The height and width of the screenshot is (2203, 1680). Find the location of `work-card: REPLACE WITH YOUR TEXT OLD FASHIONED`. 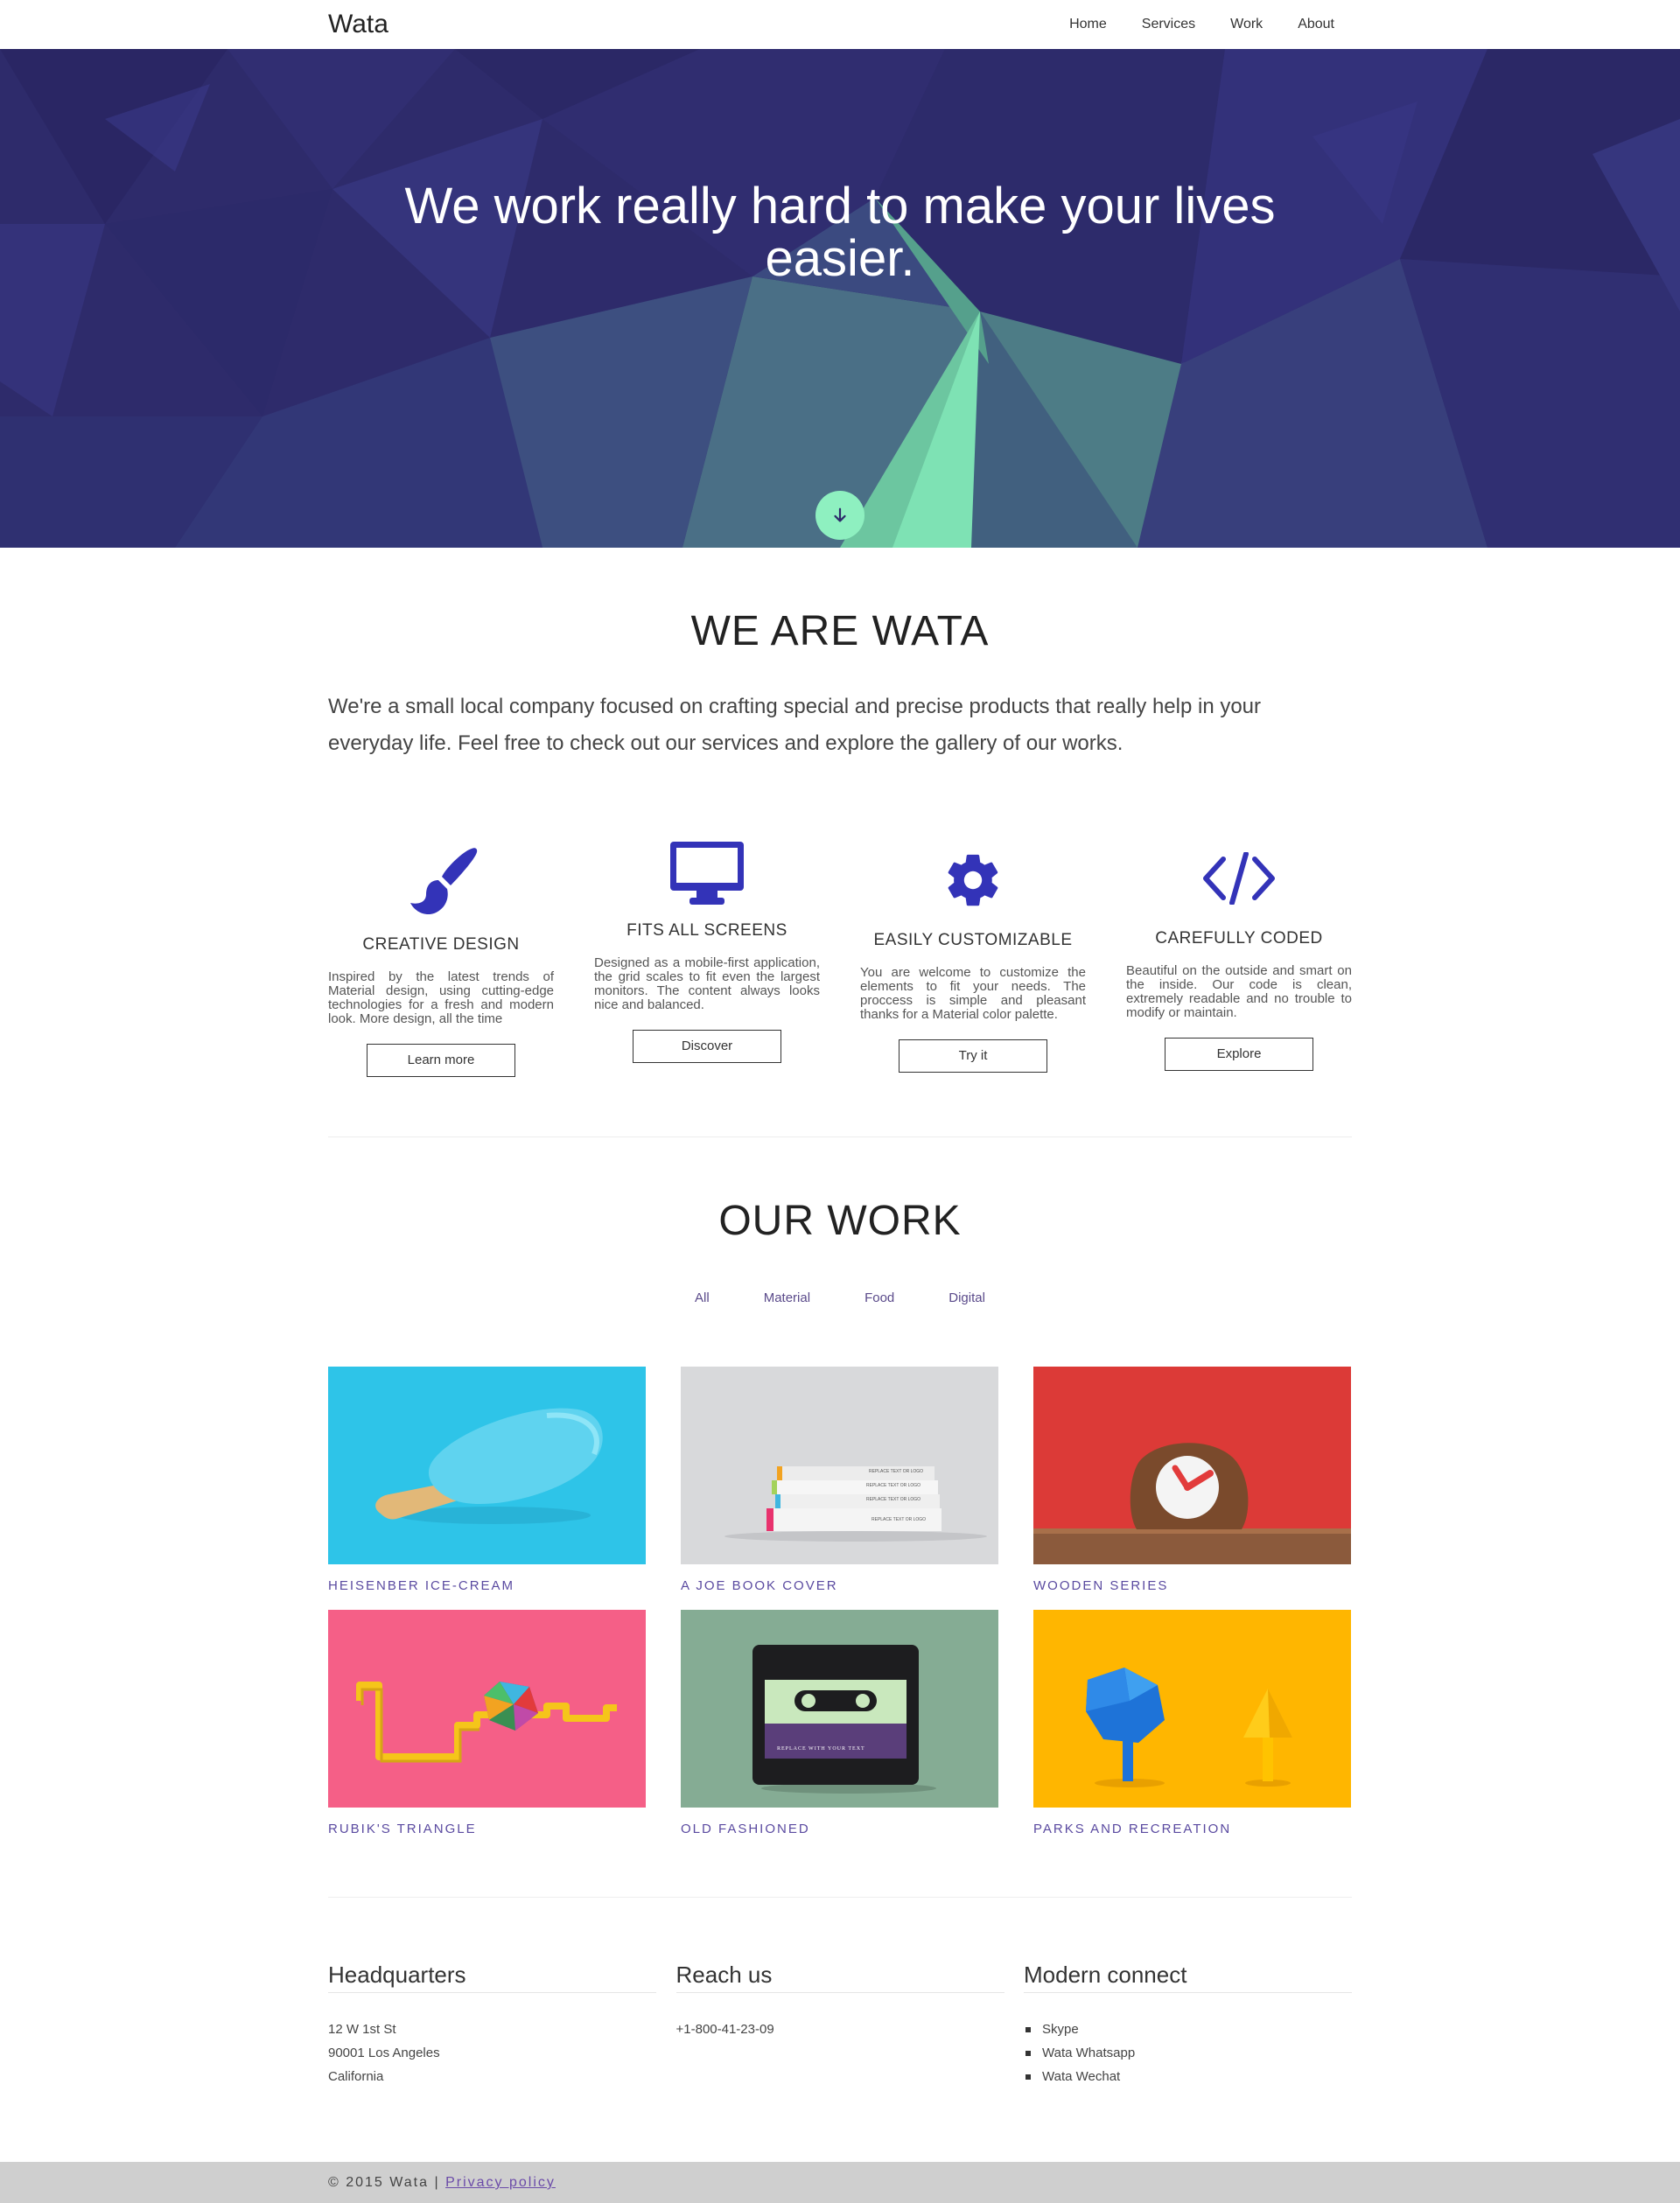

work-card: REPLACE WITH YOUR TEXT OLD FASHIONED is located at coordinates (839, 1724).